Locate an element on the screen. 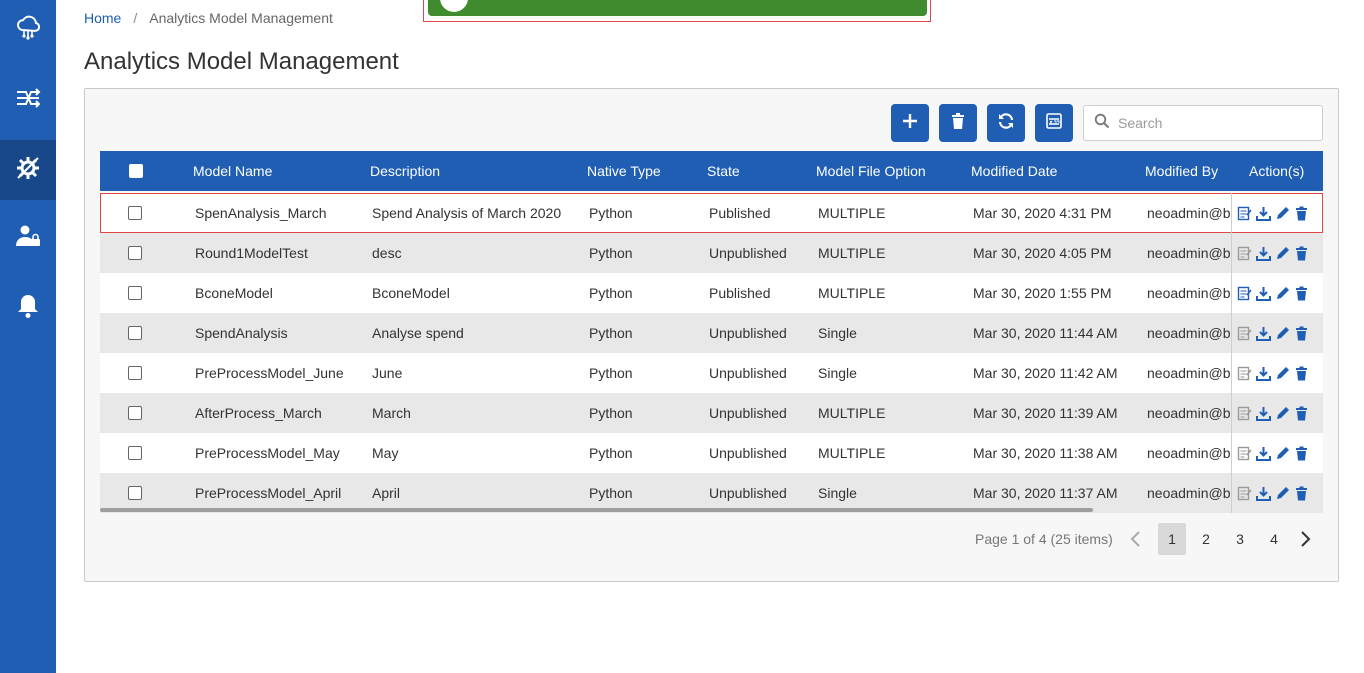  cell-model-name: PreProcessModel_May is located at coordinates (267, 453).